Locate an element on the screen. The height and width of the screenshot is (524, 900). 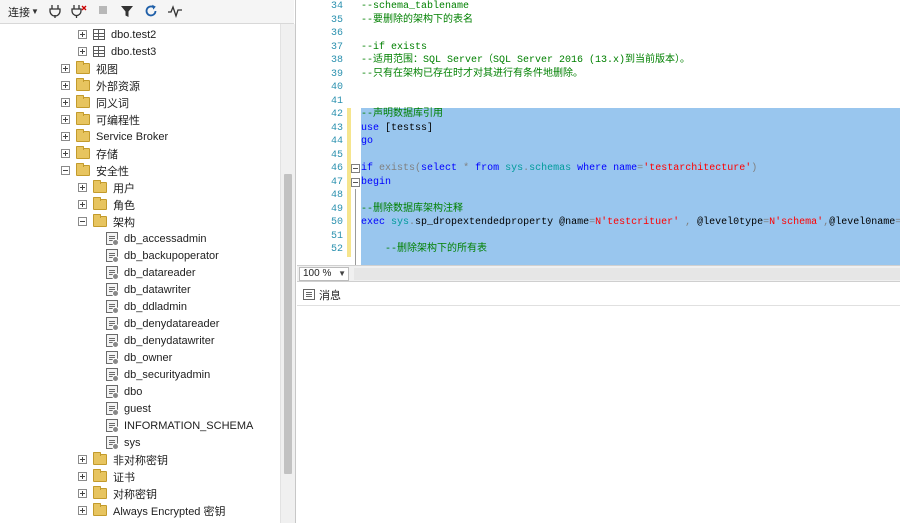
tree-node-label: db_datareader is located at coordinates (160, 272).